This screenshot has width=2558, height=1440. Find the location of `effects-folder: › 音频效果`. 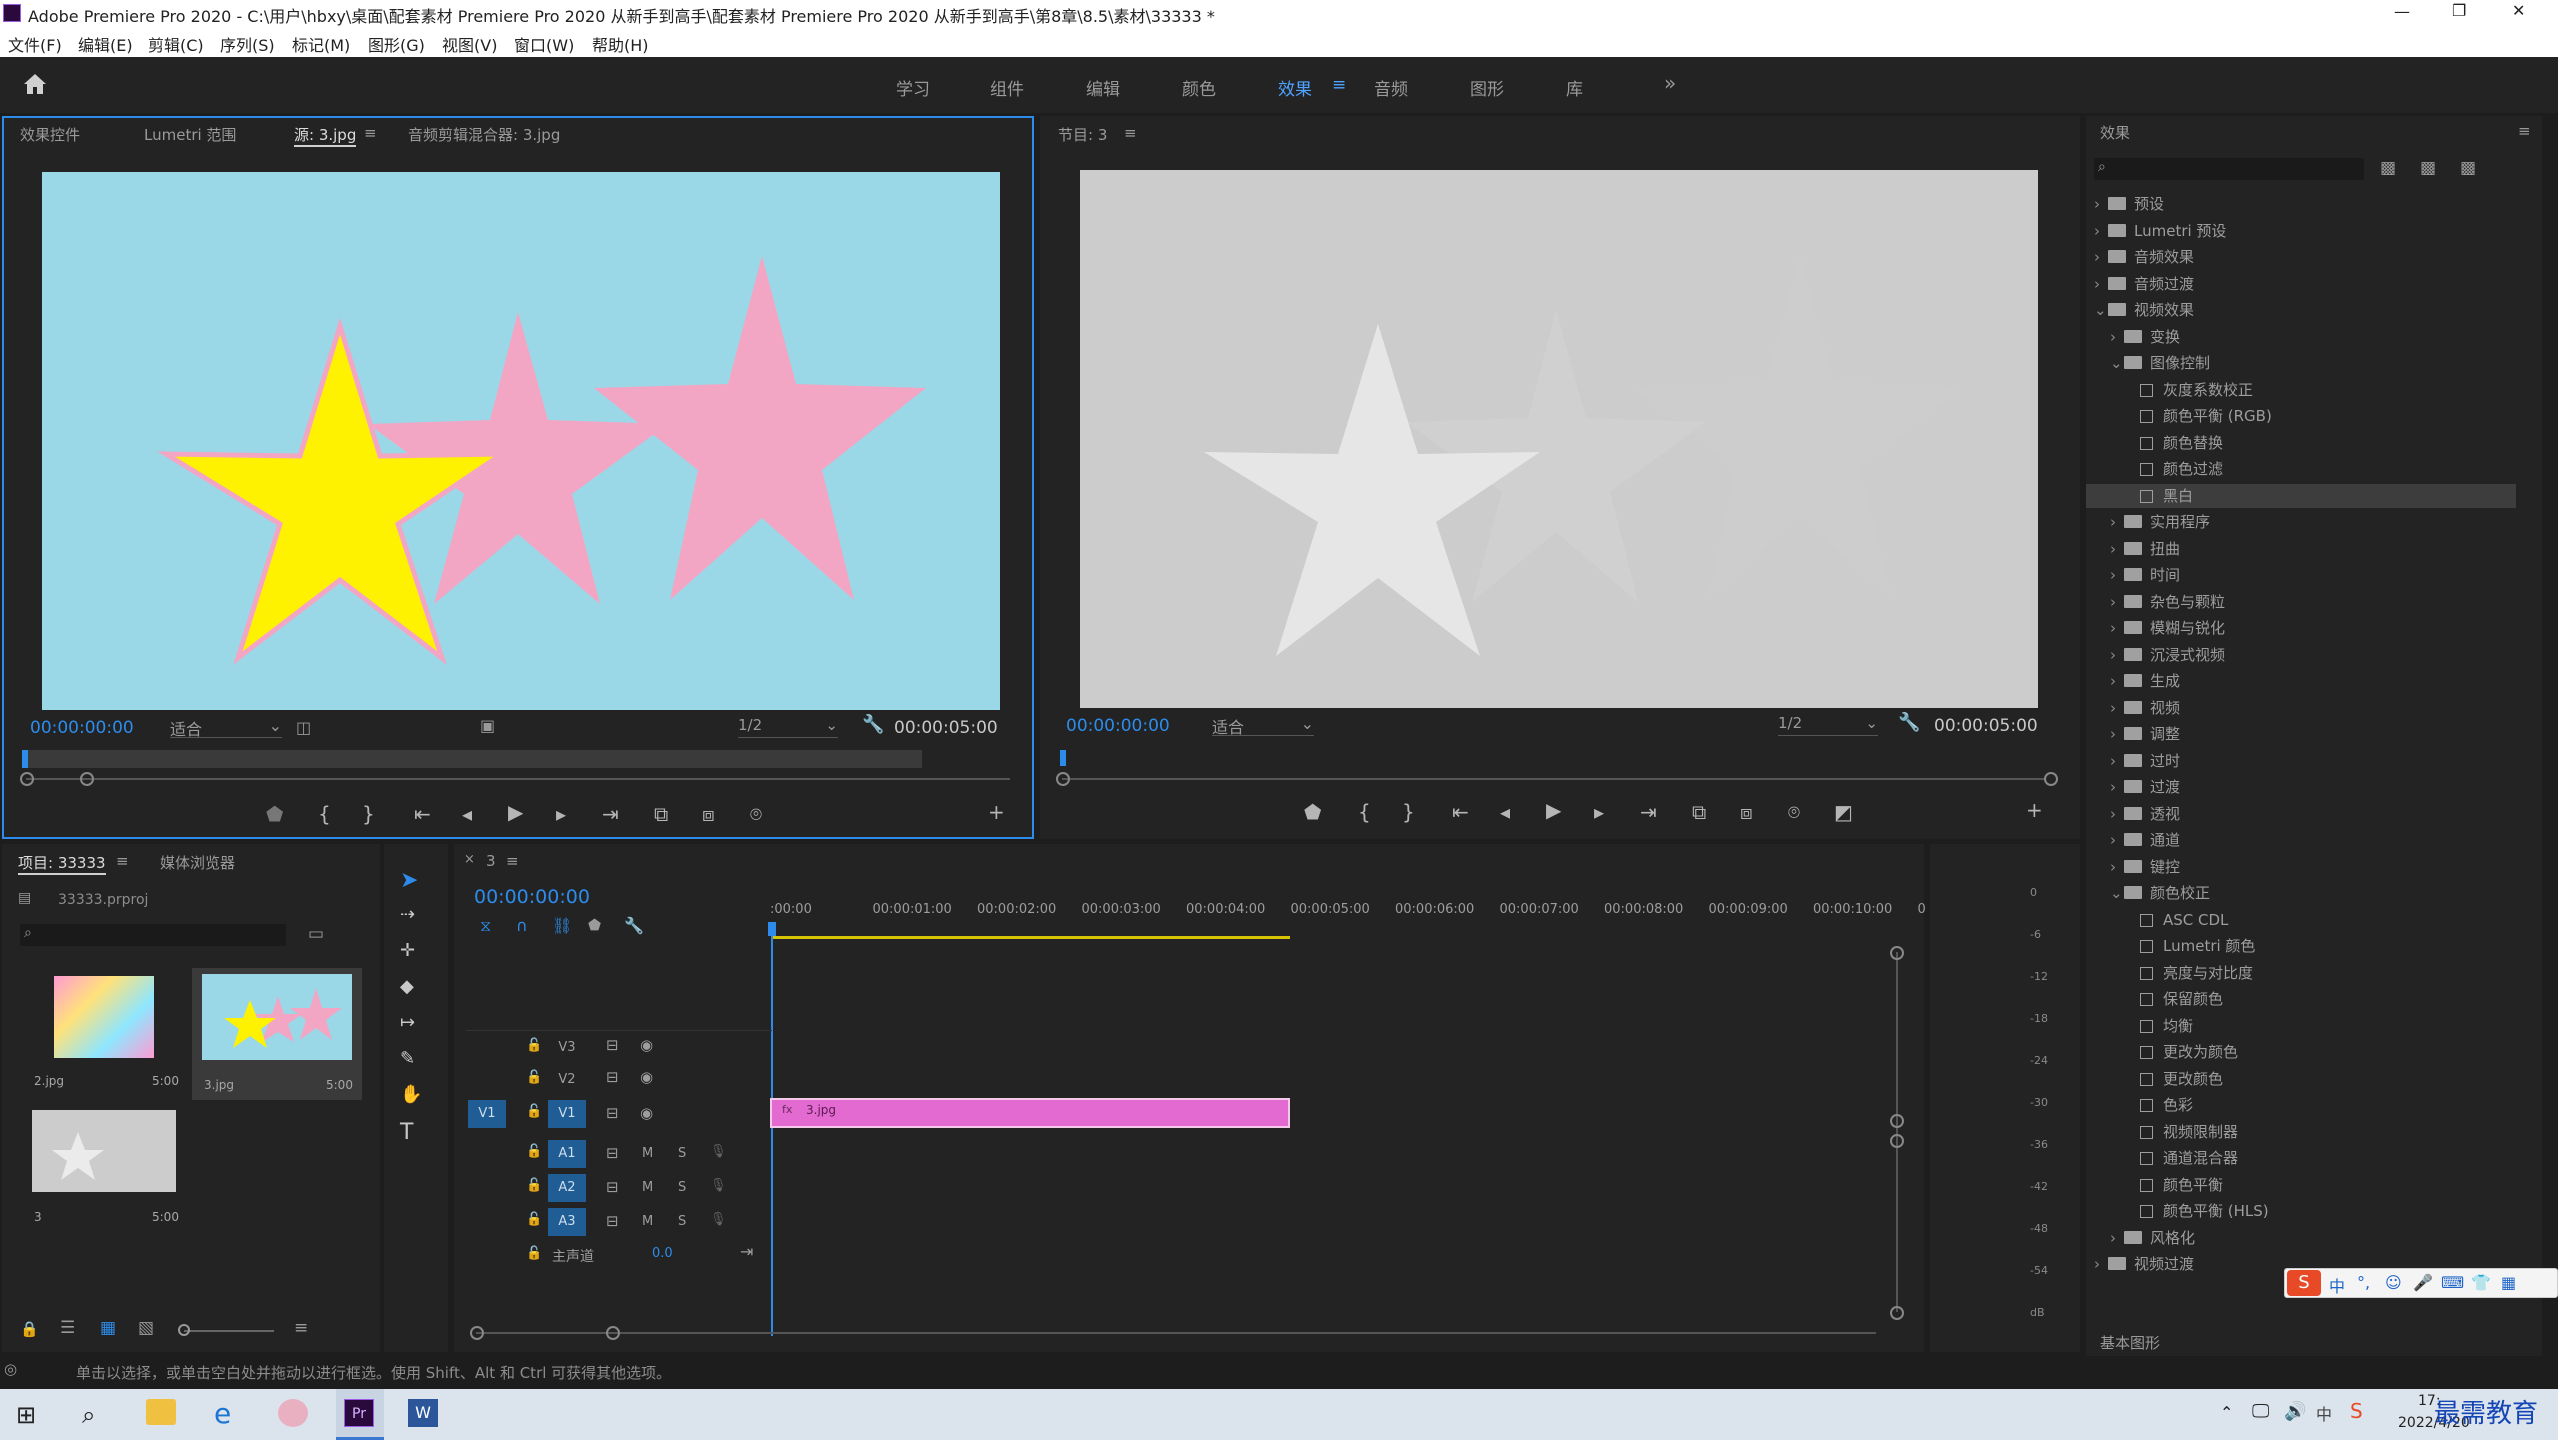

effects-folder: › 音频效果 is located at coordinates (2301, 257).